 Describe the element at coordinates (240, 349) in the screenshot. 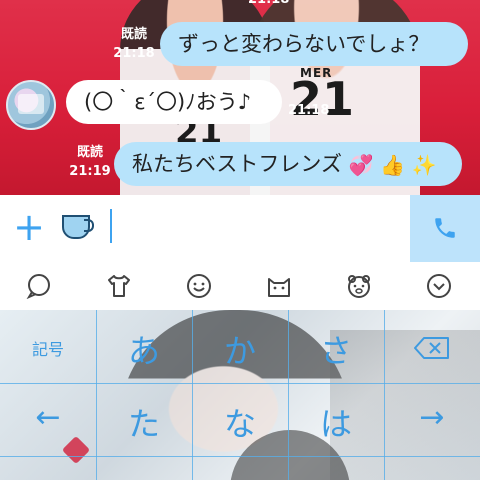

I see `key-ka: か` at that location.